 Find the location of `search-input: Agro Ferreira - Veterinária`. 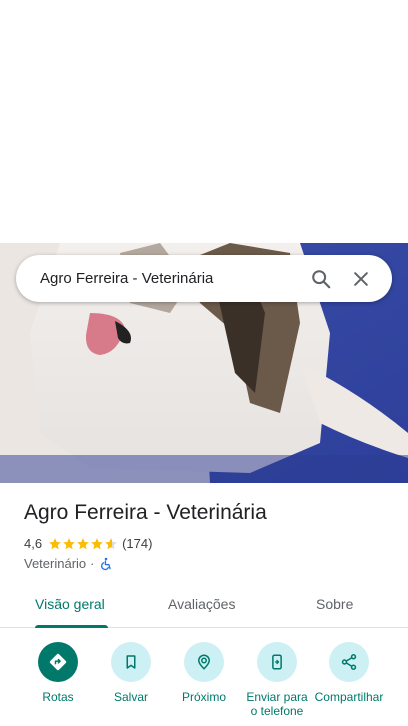

search-input: Agro Ferreira - Veterinária is located at coordinates (162, 278).